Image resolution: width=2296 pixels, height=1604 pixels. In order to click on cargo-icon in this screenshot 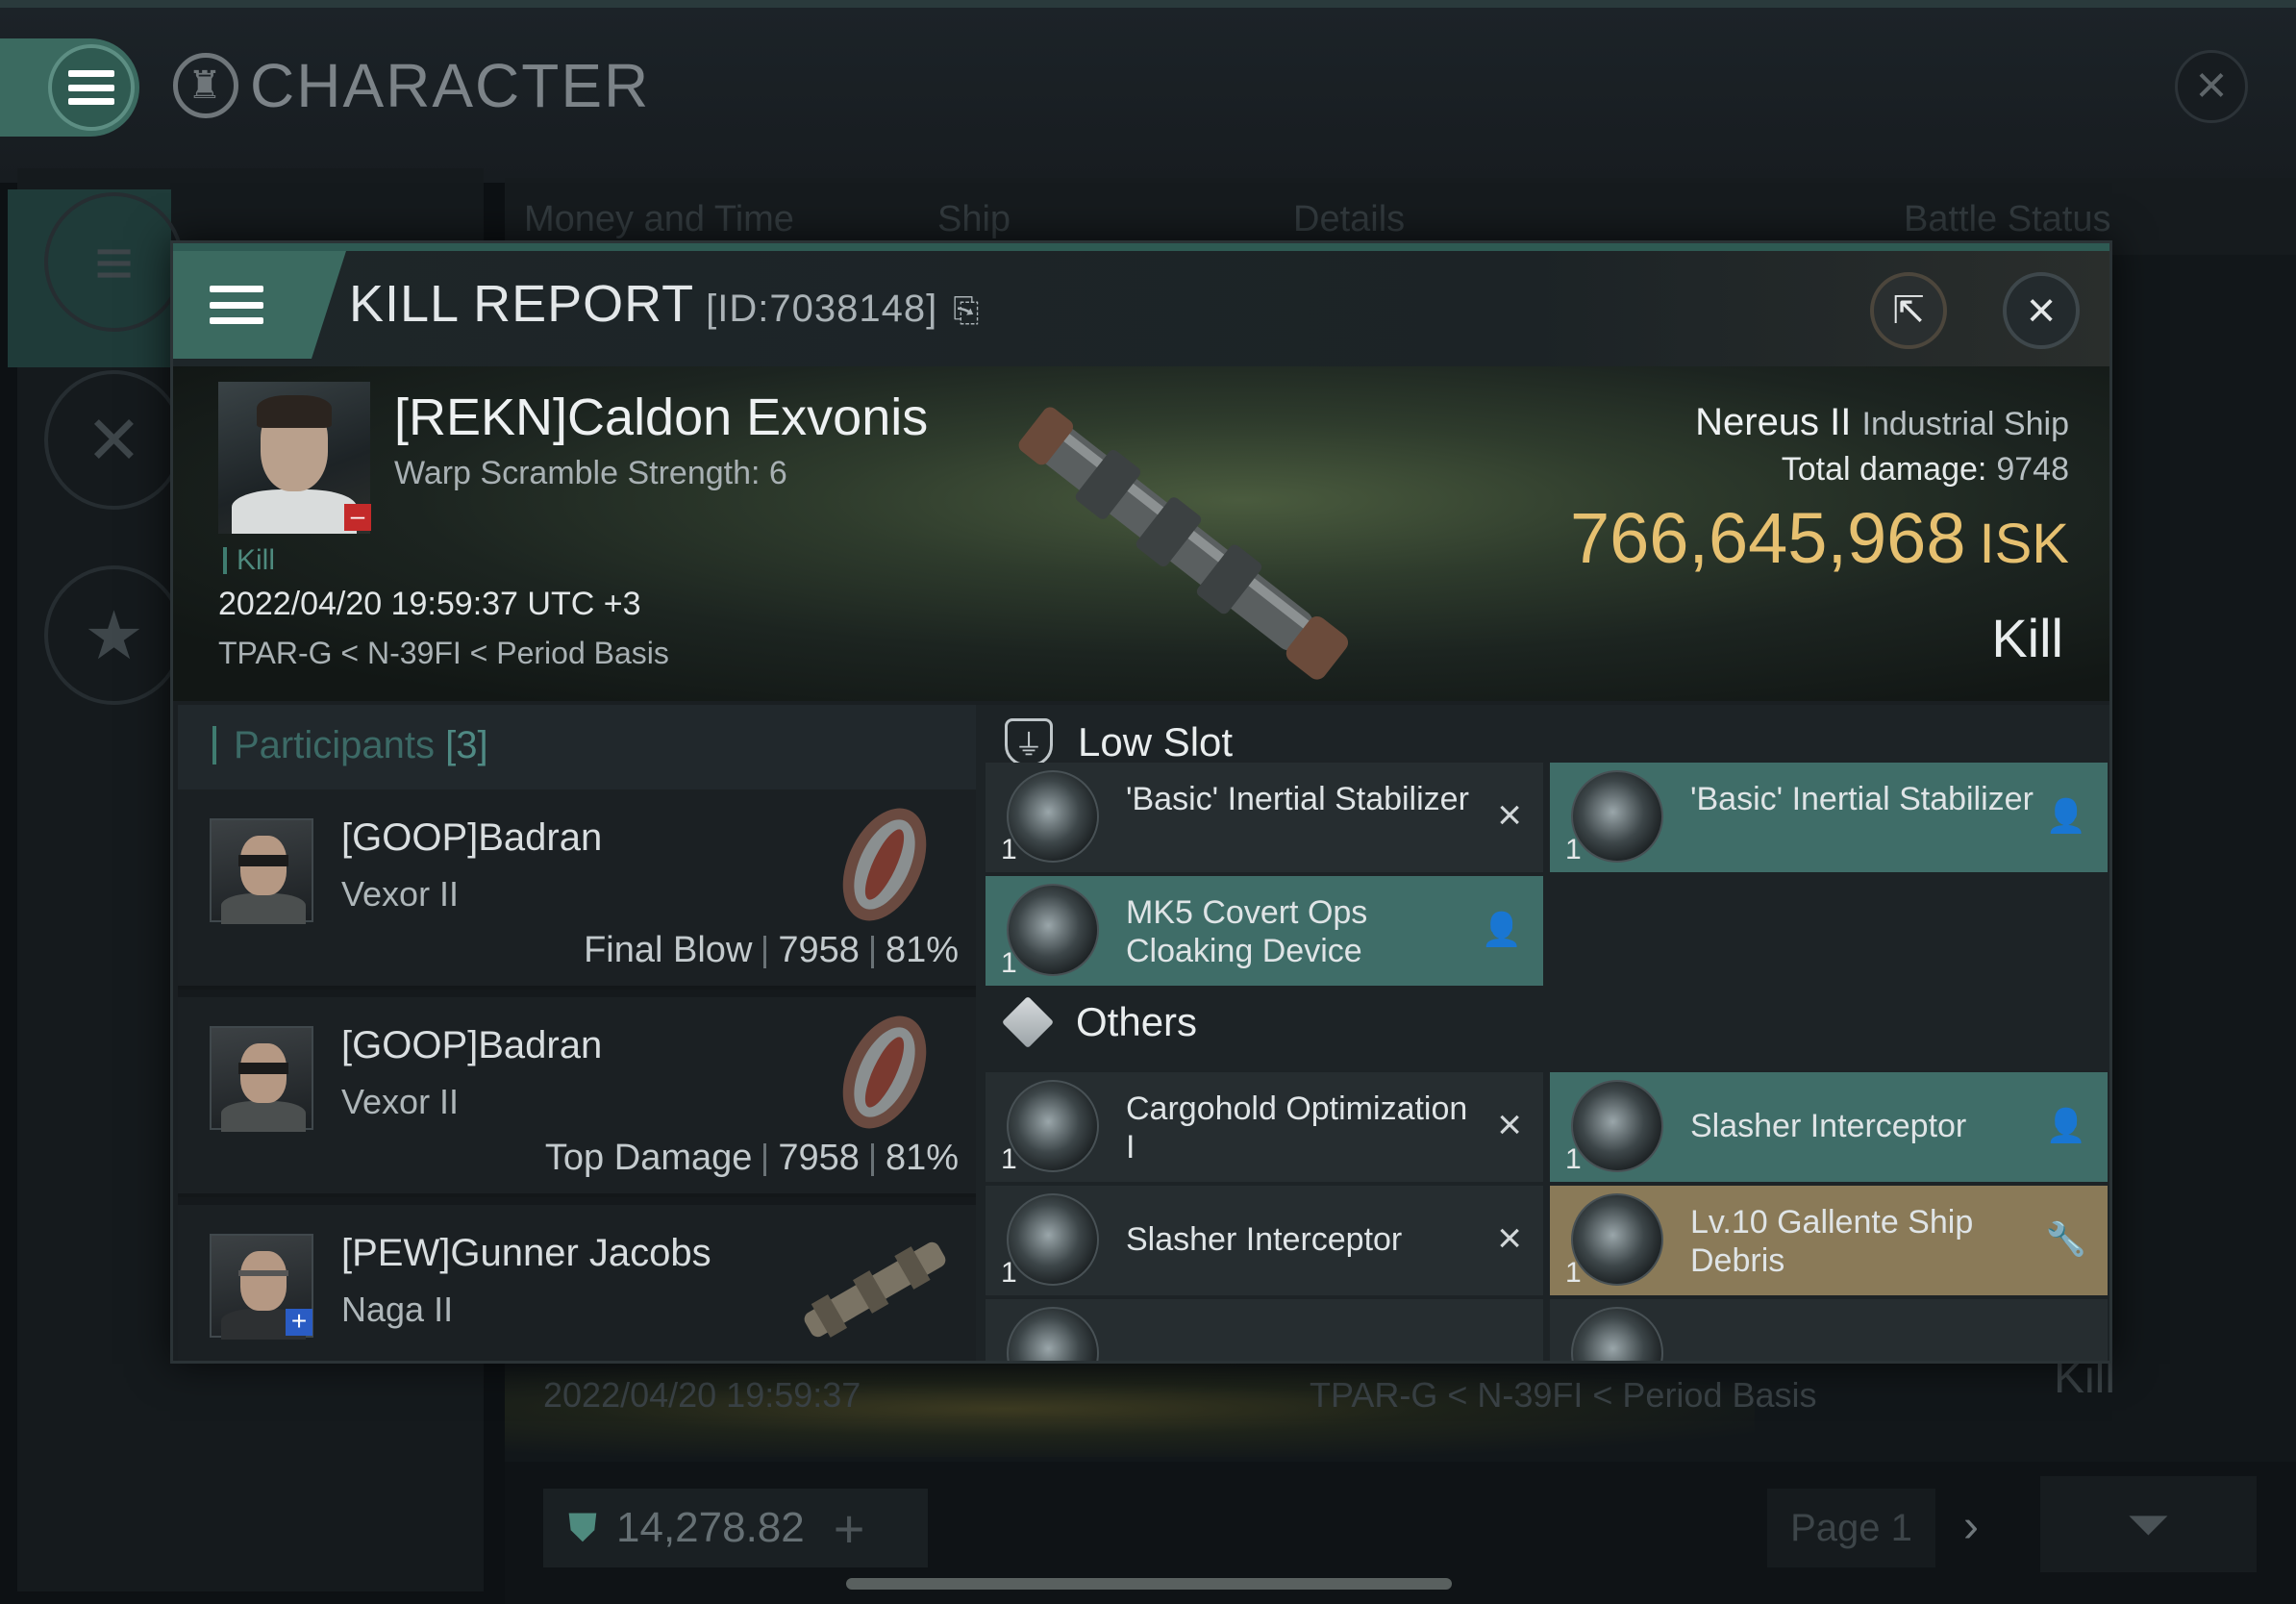, I will do `click(1028, 1022)`.